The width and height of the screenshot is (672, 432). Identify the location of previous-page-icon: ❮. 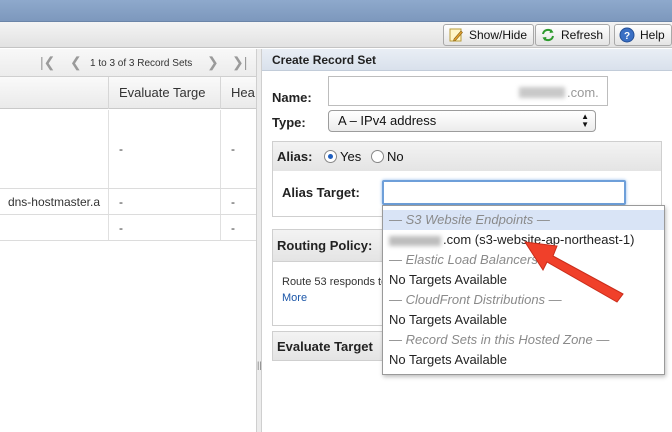
(76, 62).